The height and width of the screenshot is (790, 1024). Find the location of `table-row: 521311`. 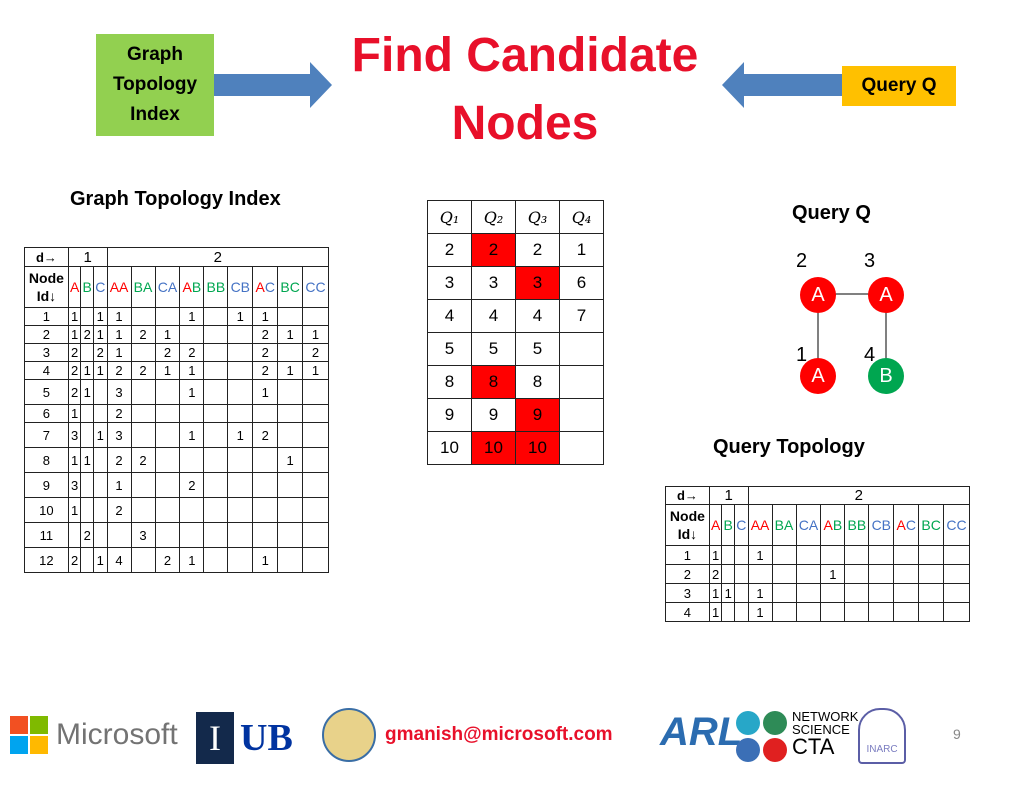

table-row: 521311 is located at coordinates (176, 392).